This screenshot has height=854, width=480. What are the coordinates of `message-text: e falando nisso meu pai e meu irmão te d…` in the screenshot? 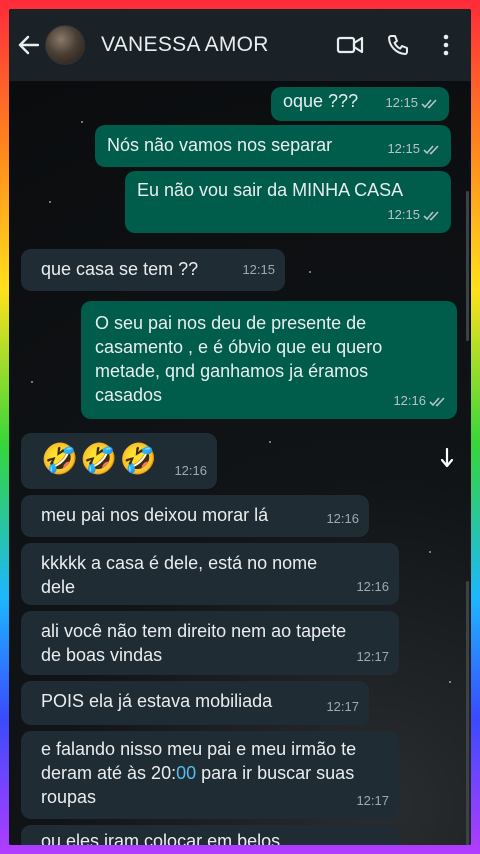 It's located at (210, 773).